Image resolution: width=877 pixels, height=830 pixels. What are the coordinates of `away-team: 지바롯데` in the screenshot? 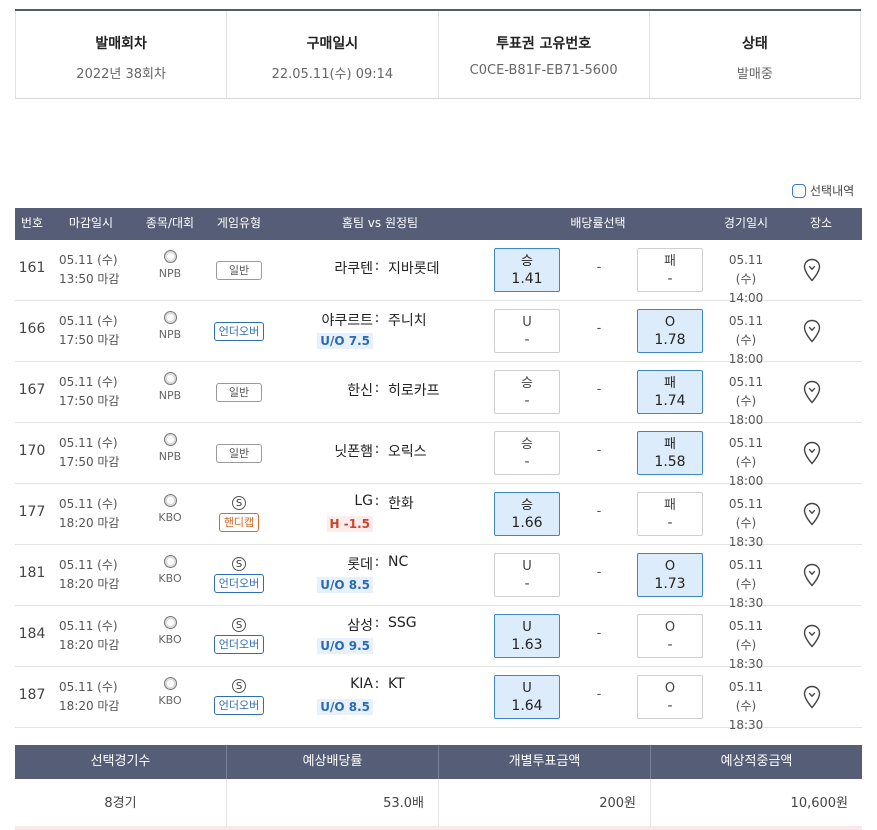 It's located at (414, 269).